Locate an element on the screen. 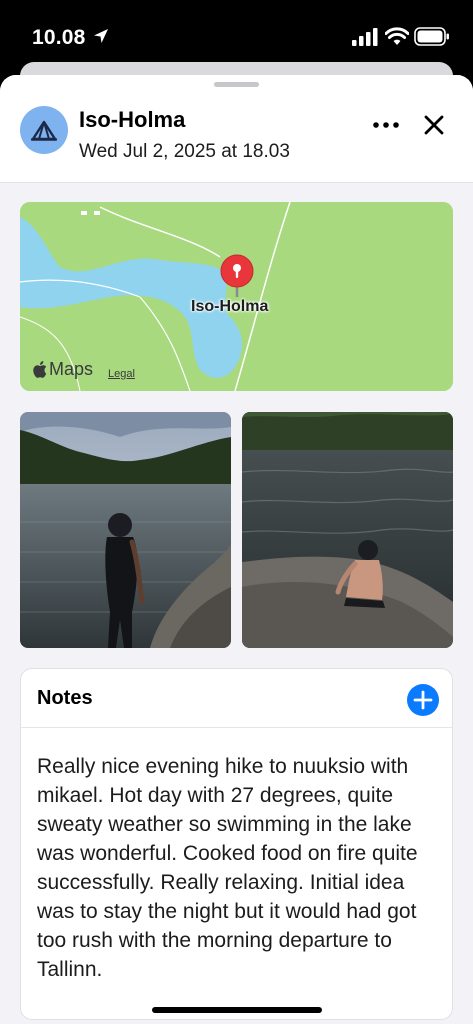 This screenshot has height=1024, width=473. close-icon is located at coordinates (434, 125).